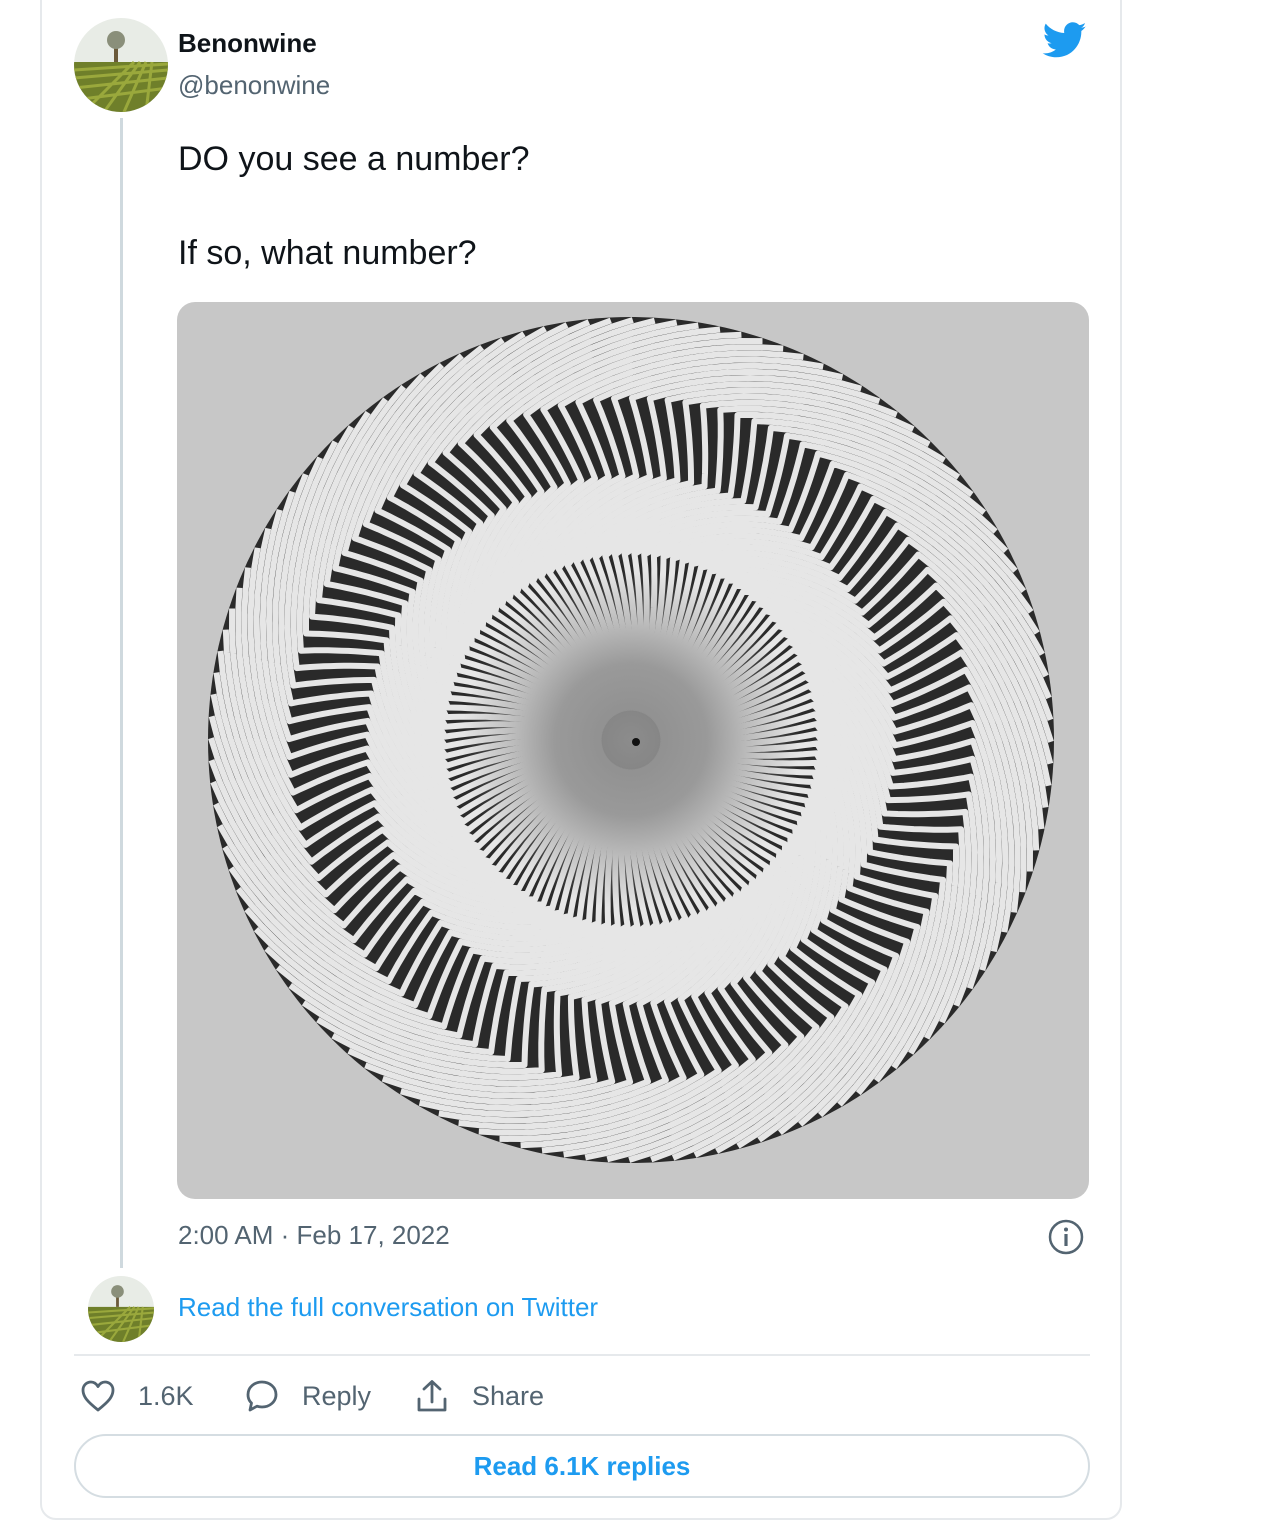 The image size is (1280, 1520). What do you see at coordinates (582, 1355) in the screenshot?
I see `divider` at bounding box center [582, 1355].